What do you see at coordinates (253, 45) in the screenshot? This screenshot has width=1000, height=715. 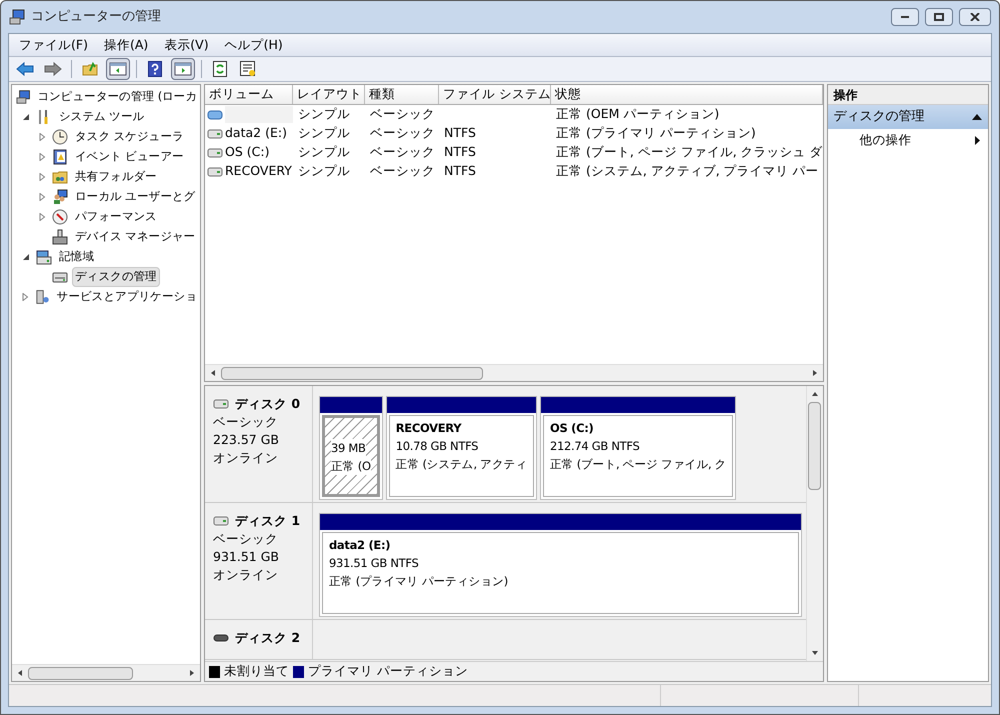 I see `menu-item: ヘルプ(H)` at bounding box center [253, 45].